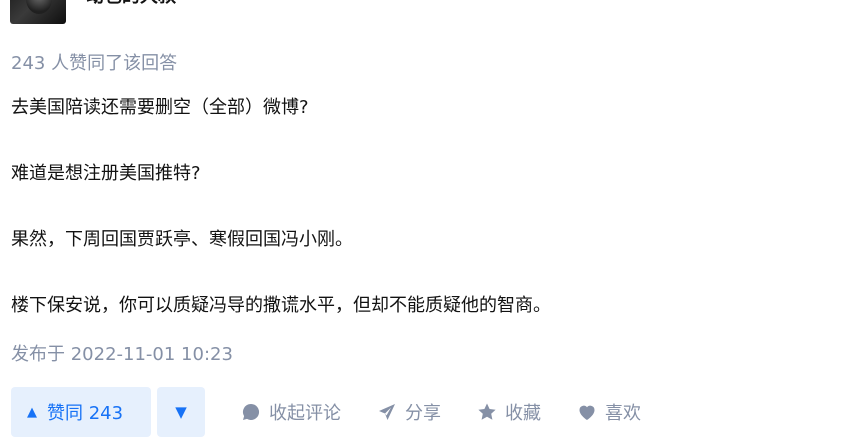 This screenshot has height=437, width=845. Describe the element at coordinates (38, 12) in the screenshot. I see `avatar` at that location.